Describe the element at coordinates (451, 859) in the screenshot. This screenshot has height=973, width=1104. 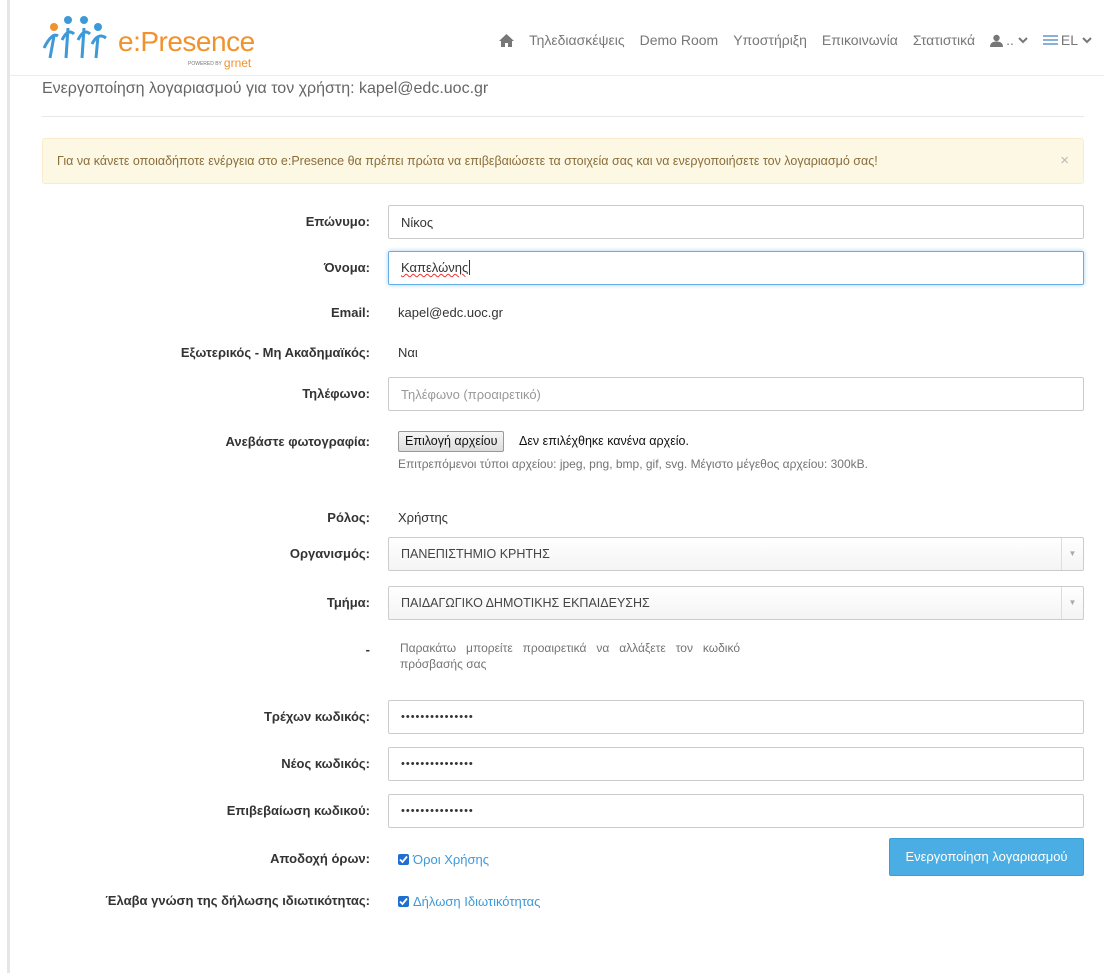
I see `terms-link: Όροι Χρήσης` at that location.